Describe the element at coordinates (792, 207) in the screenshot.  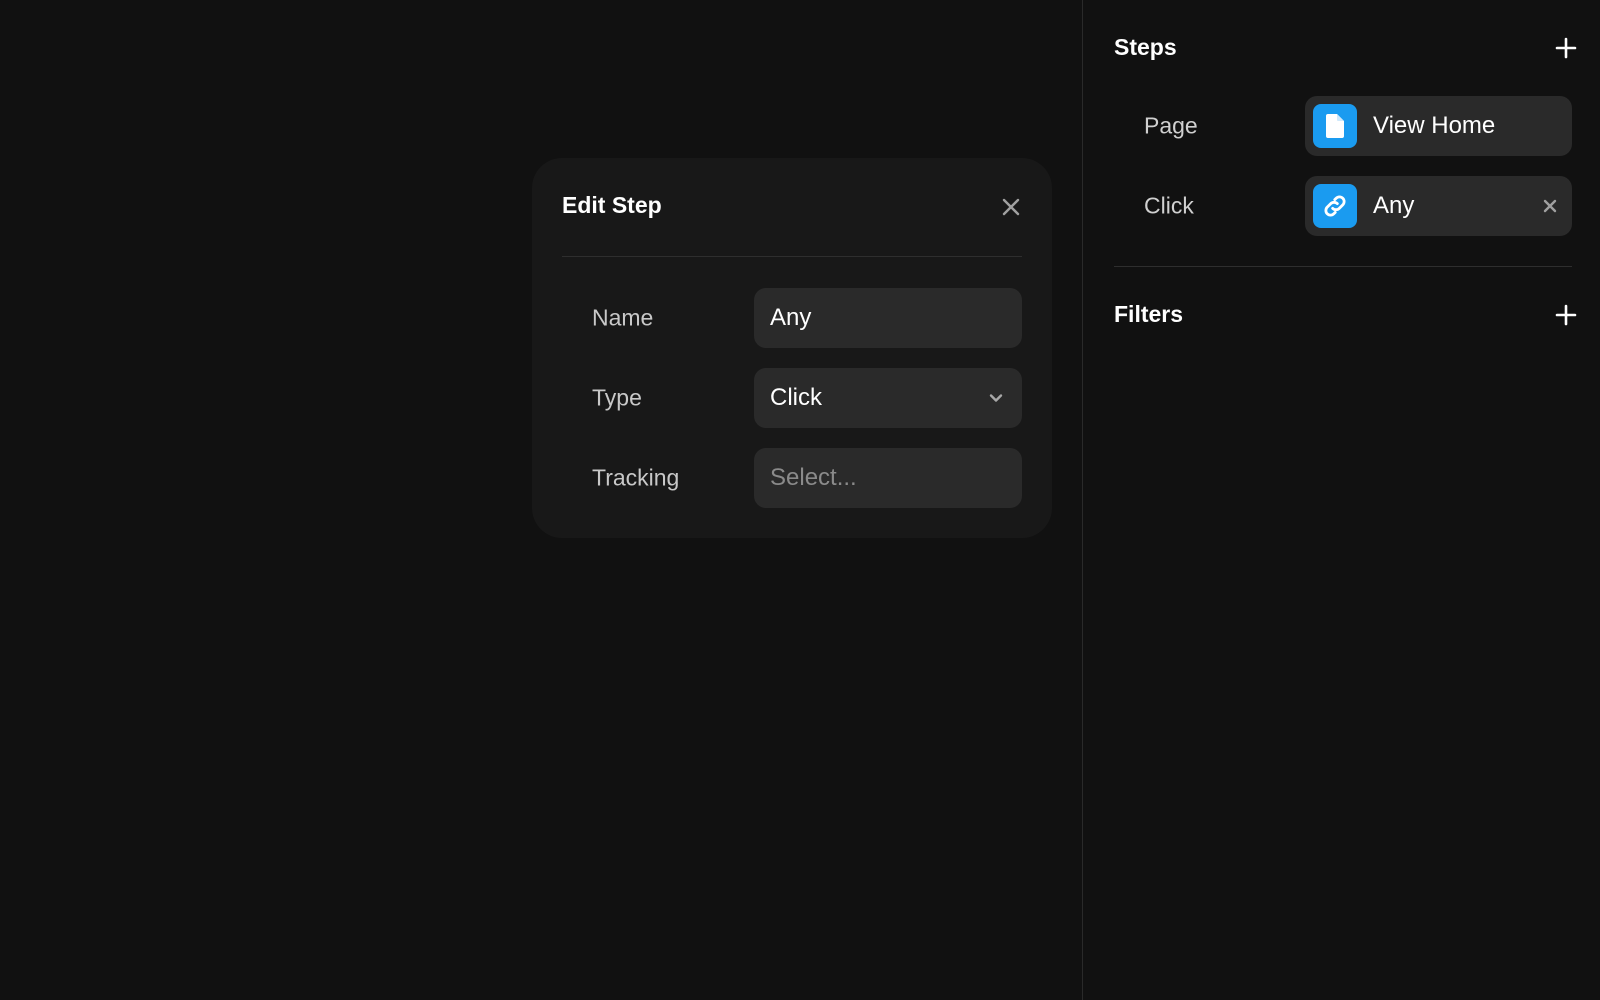
I see `dialog-header: Edit Step` at that location.